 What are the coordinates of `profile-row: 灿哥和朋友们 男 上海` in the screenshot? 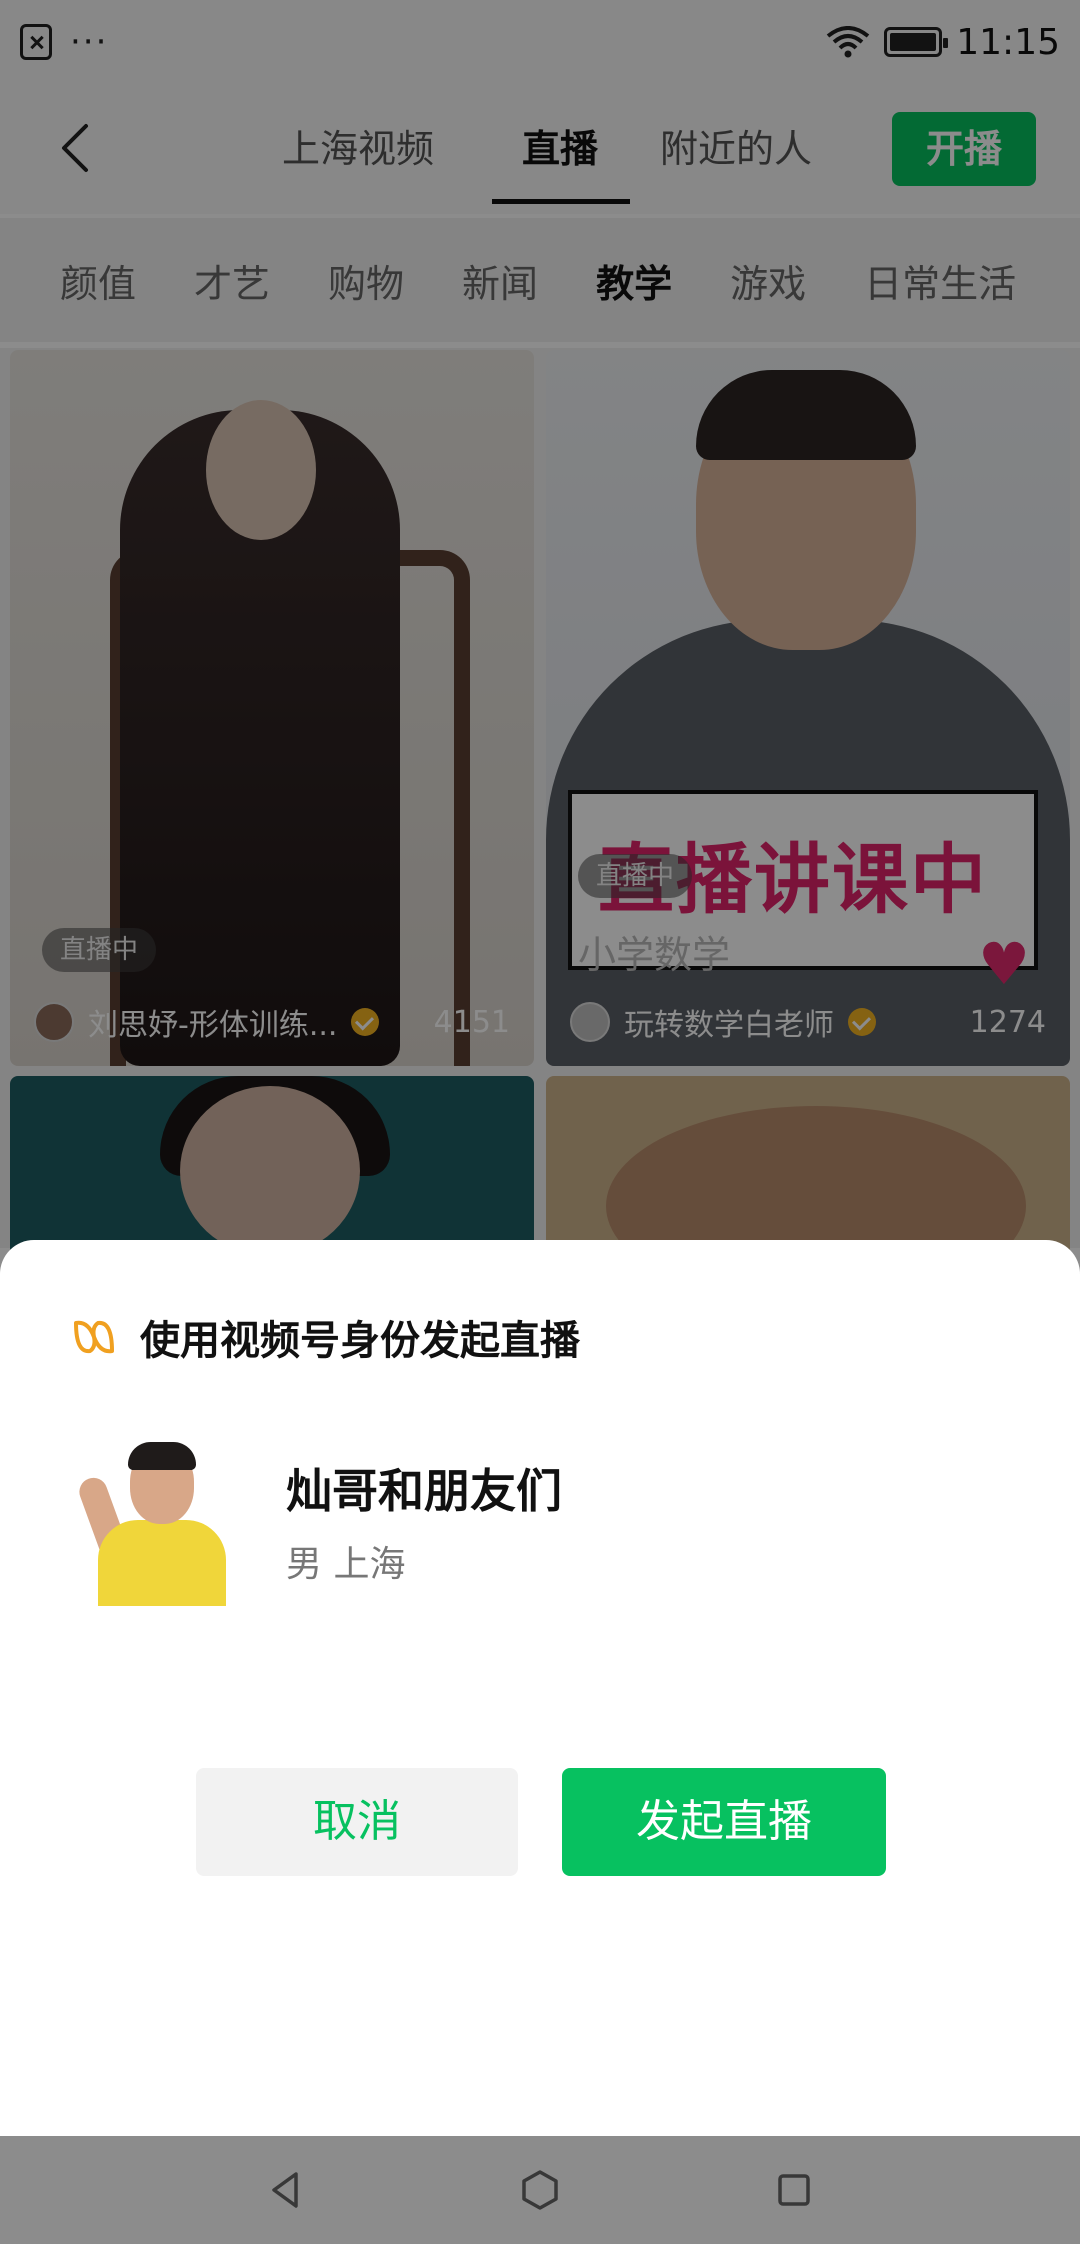 It's located at (316, 1521).